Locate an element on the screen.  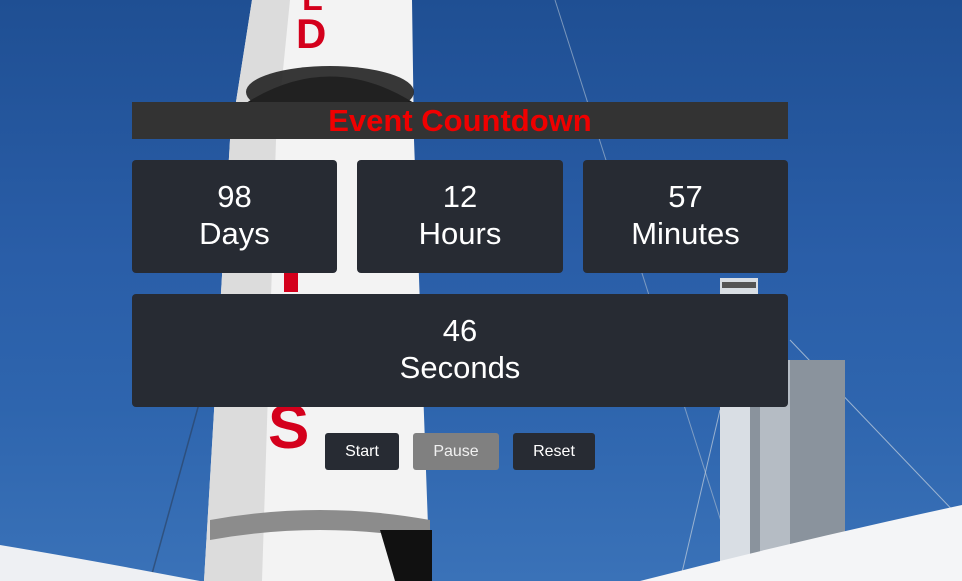
hours-label: Hours is located at coordinates (460, 233).